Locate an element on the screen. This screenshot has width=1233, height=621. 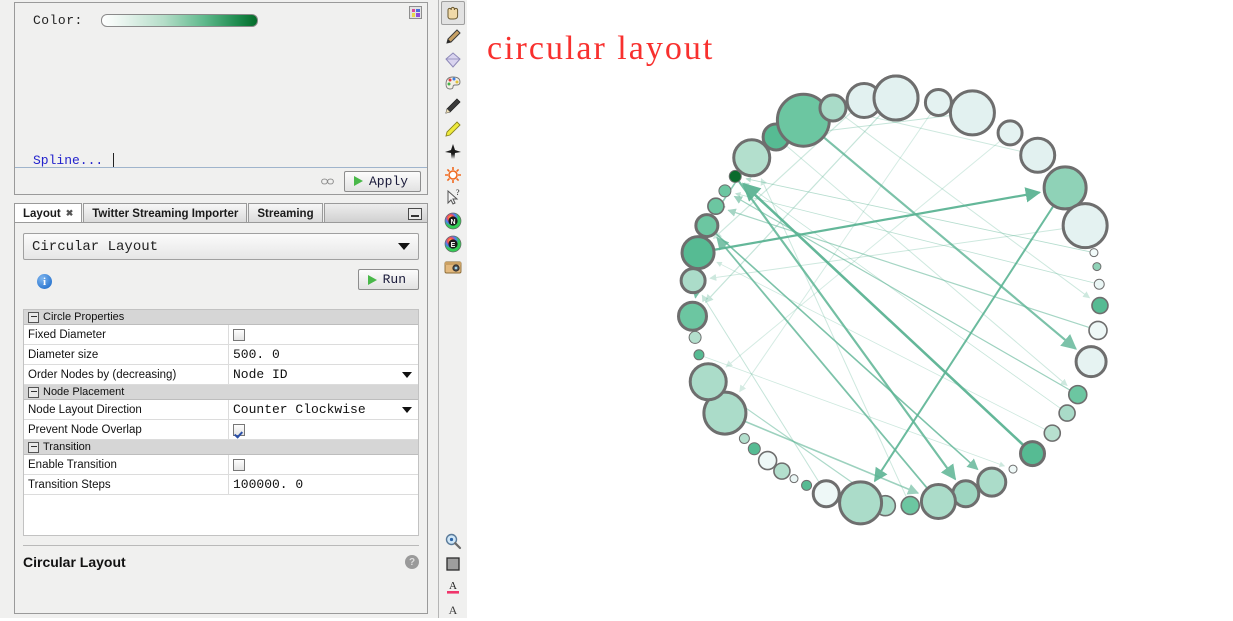
property-value: Counter Clockwise is located at coordinates (323, 409).